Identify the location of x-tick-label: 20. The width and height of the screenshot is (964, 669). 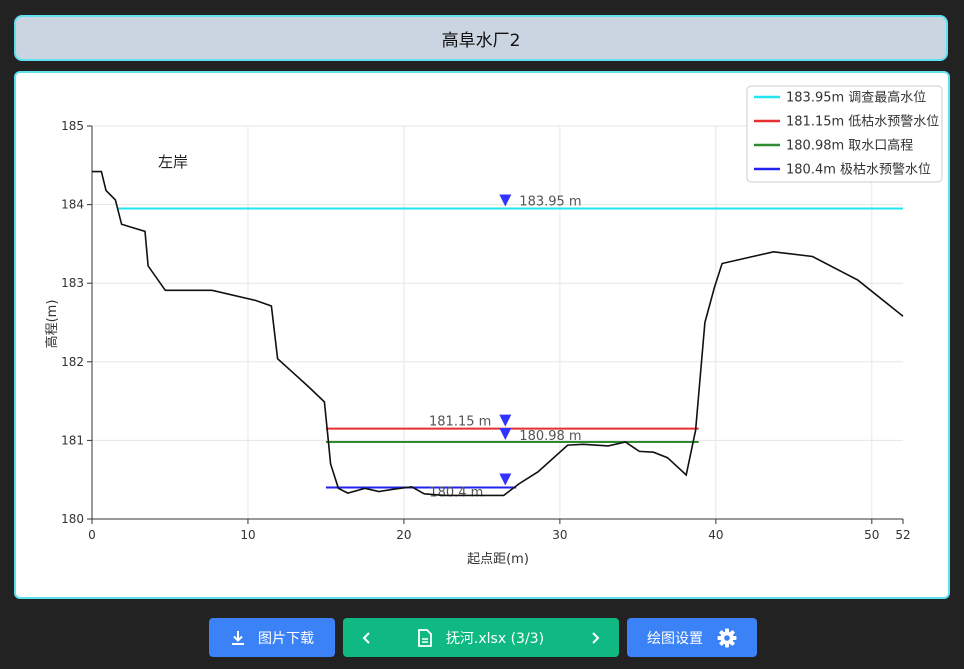
(403, 535).